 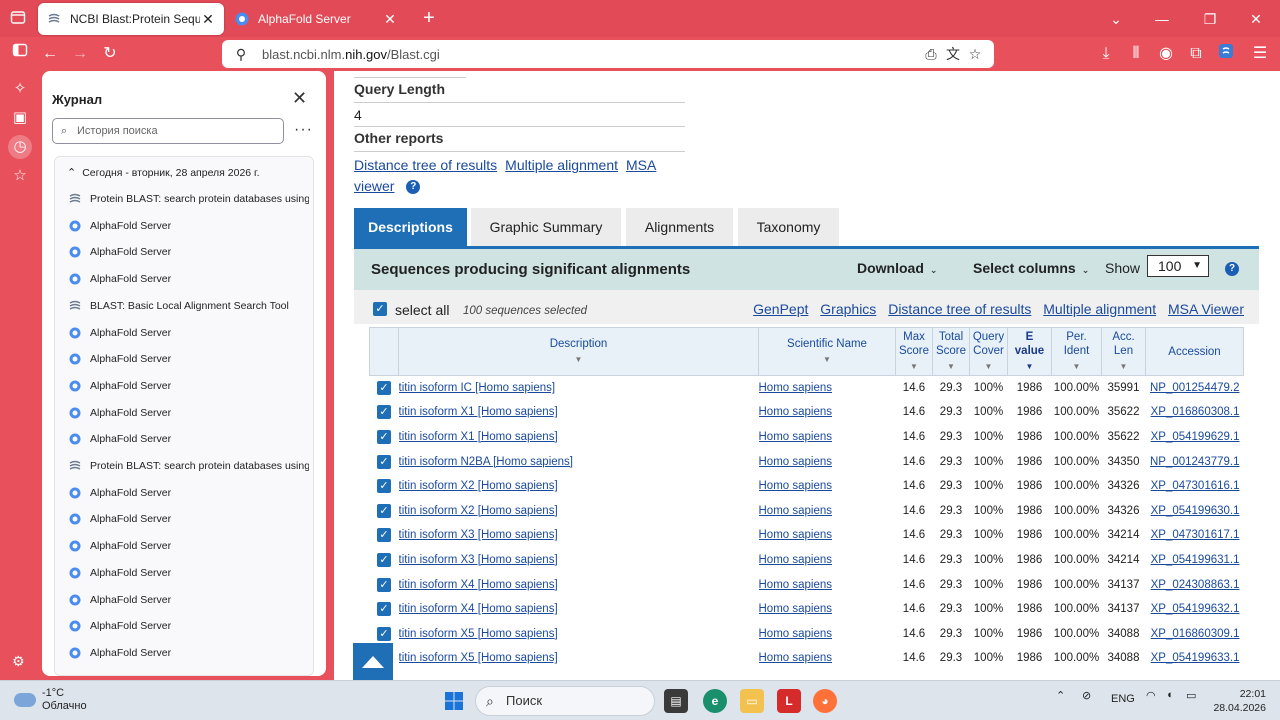 I want to click on description-link: titin isoform IC [Homo sapiens], so click(x=477, y=388).